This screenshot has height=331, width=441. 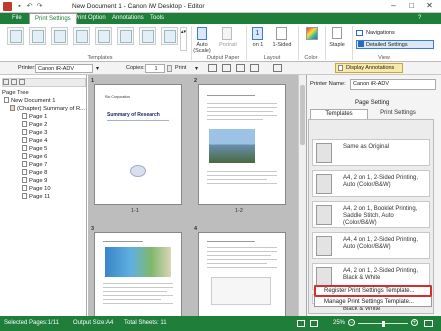 I want to click on tree-item-page: Page 8, so click(x=34, y=173).